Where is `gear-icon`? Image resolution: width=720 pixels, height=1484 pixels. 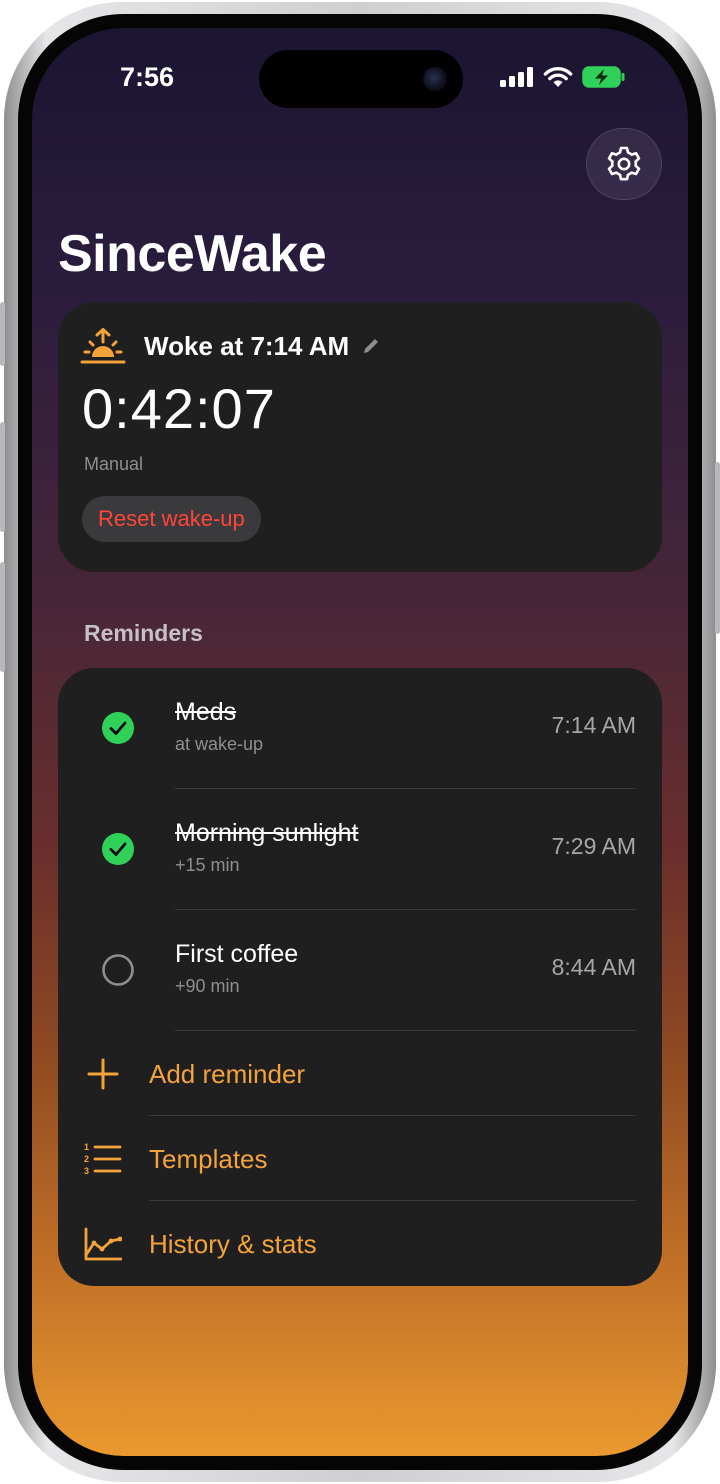 gear-icon is located at coordinates (624, 163).